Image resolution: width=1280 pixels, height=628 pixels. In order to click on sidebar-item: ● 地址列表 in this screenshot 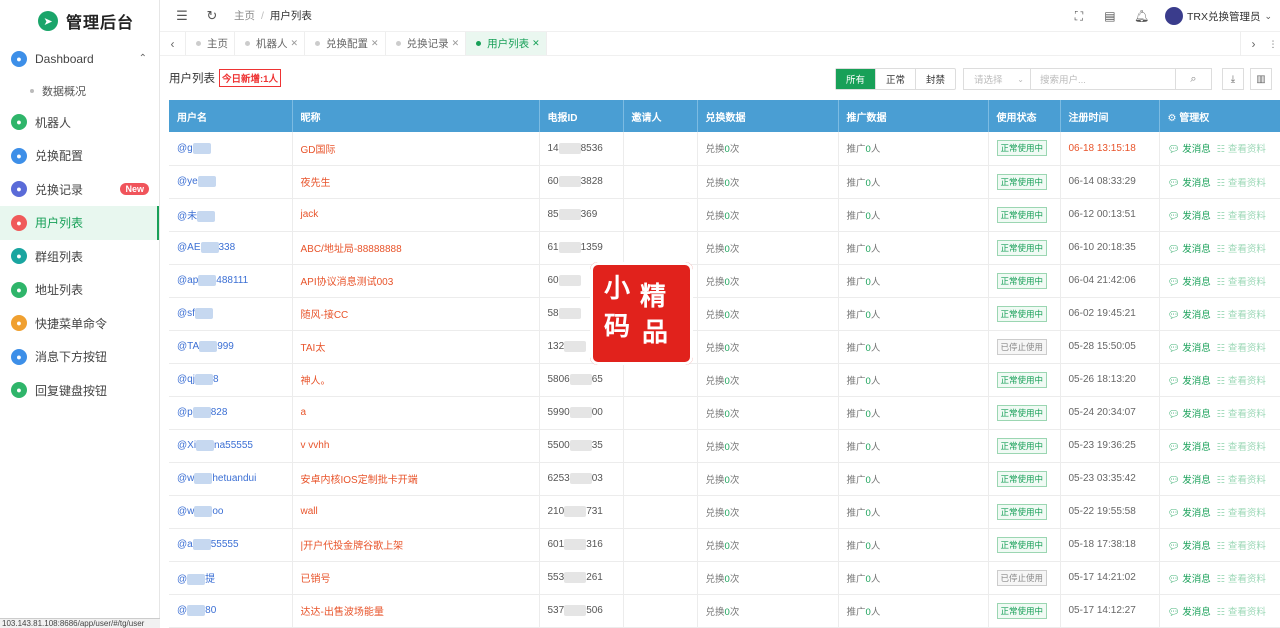, I will do `click(79, 290)`.